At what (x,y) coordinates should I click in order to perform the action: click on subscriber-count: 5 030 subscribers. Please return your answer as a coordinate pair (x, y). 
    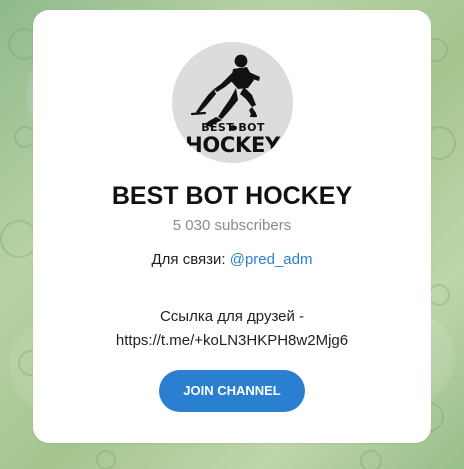
    Looking at the image, I should click on (232, 225).